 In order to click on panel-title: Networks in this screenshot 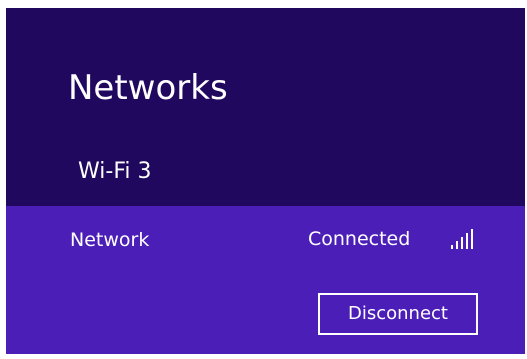, I will do `click(148, 88)`.